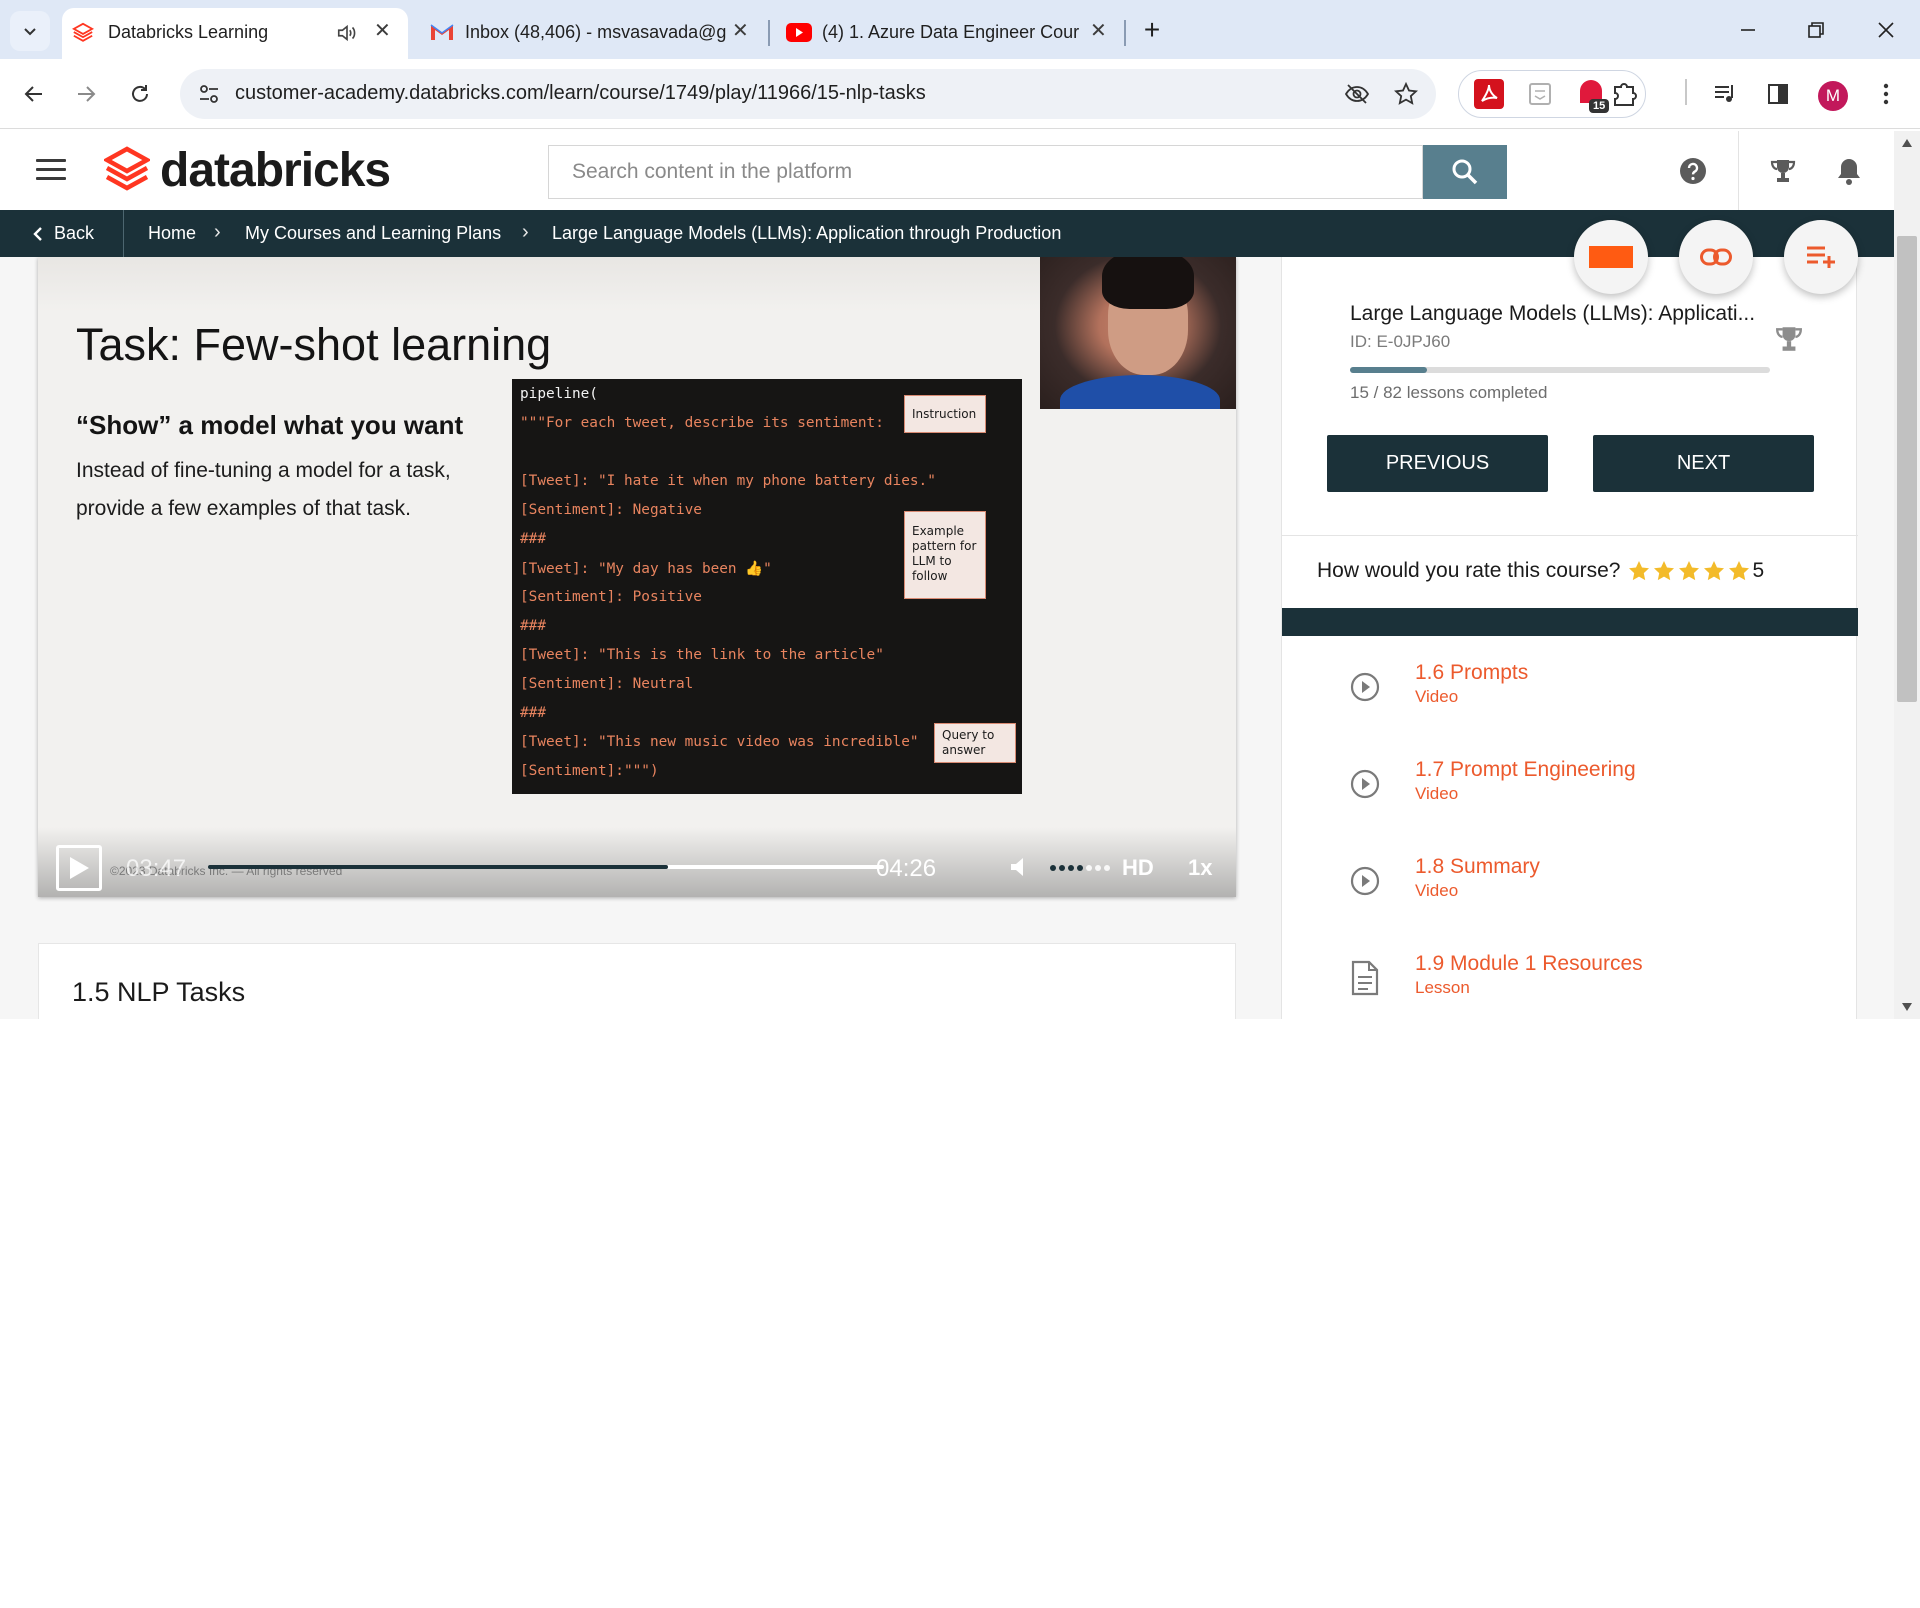 Image resolution: width=1920 pixels, height=1608 pixels. I want to click on restore-button, so click(1816, 30).